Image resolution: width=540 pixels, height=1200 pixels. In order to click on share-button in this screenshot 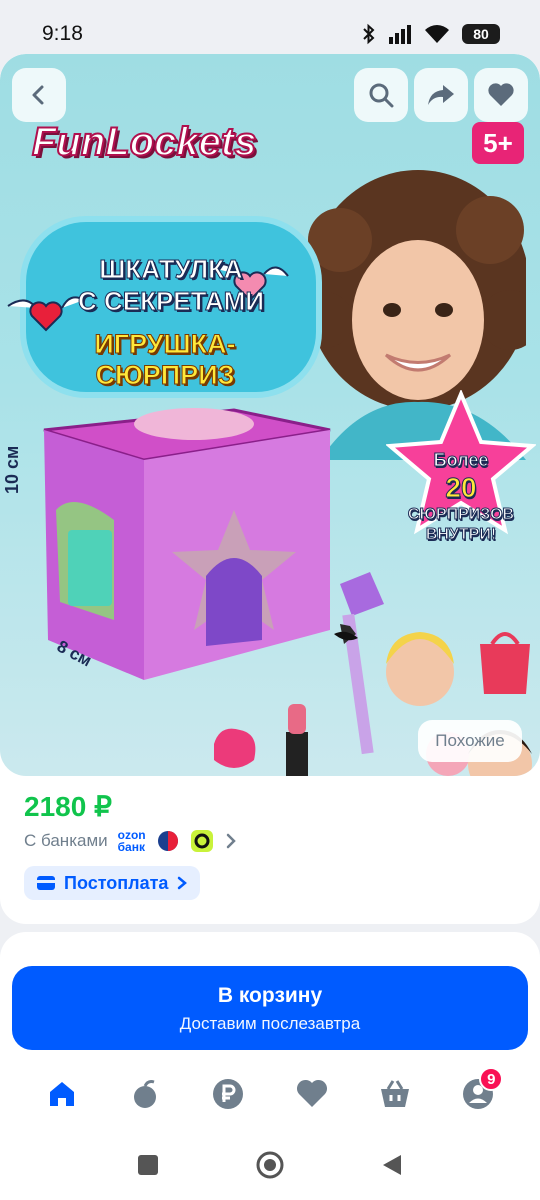, I will do `click(441, 95)`.